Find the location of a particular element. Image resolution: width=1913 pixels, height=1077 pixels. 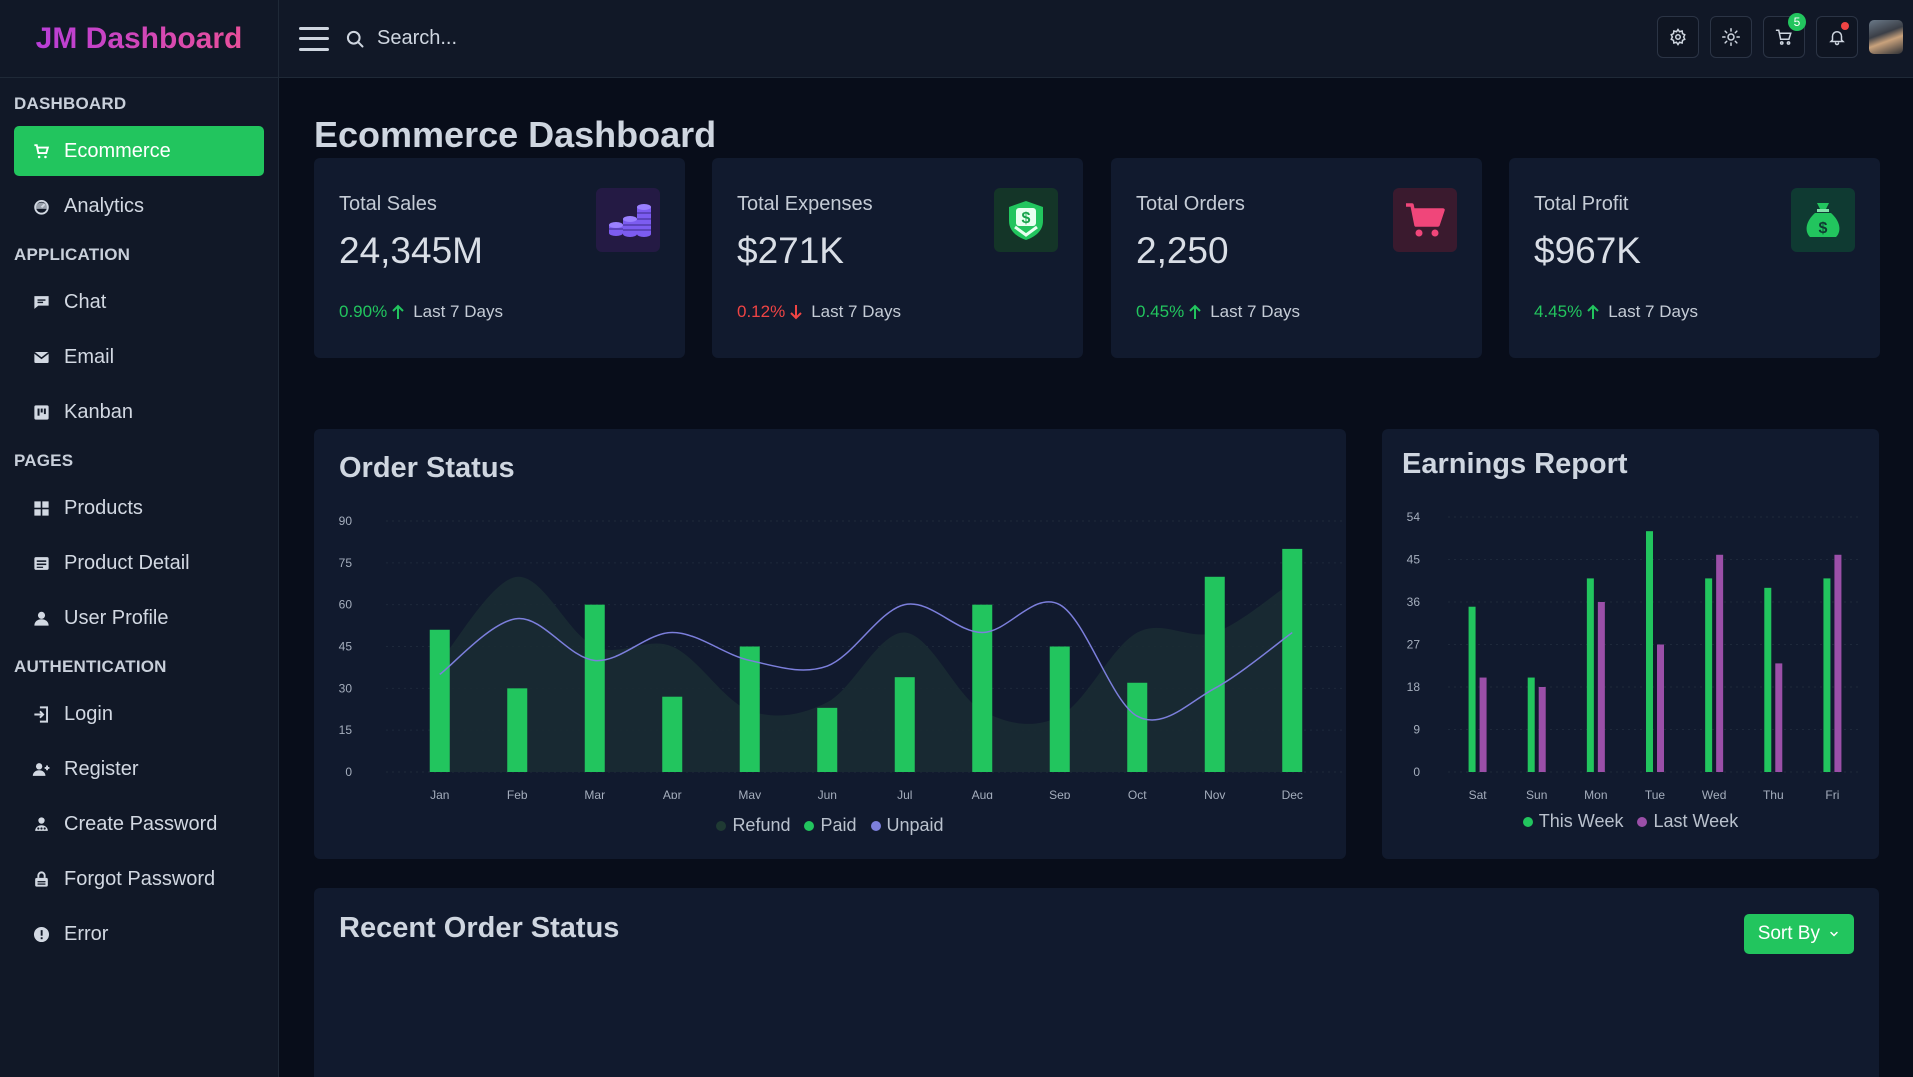

chevron-down-icon is located at coordinates (1834, 934).